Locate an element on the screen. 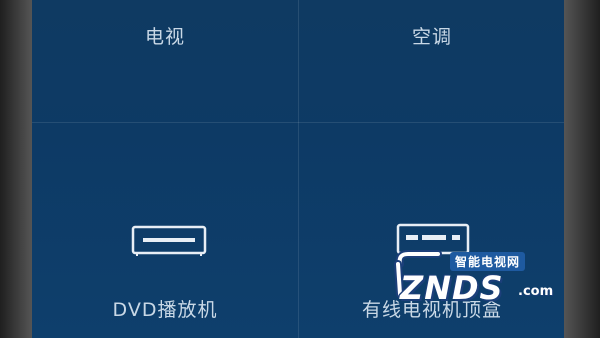 The width and height of the screenshot is (600, 338). device-label-air-conditioner: 空调 is located at coordinates (431, 37).